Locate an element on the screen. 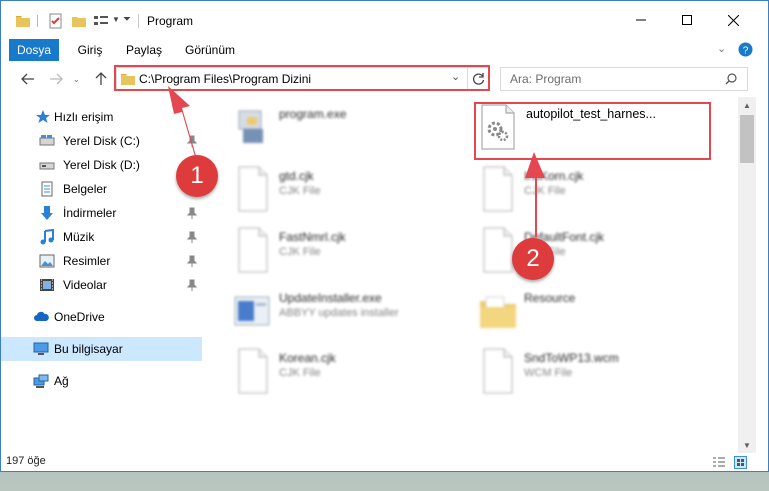 This screenshot has width=769, height=491. arrow-right-icon is located at coordinates (56, 79).